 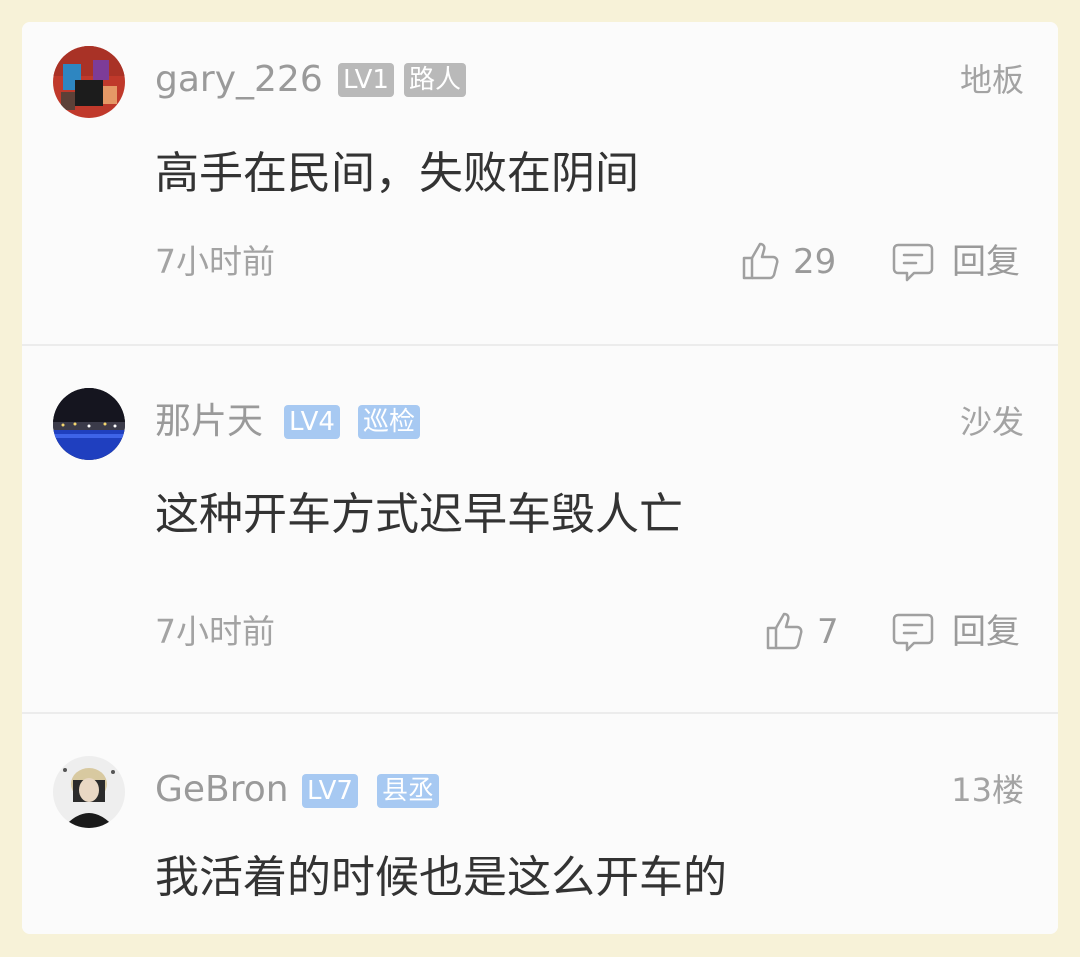 What do you see at coordinates (828, 632) in the screenshot?
I see `like-count: 7` at bounding box center [828, 632].